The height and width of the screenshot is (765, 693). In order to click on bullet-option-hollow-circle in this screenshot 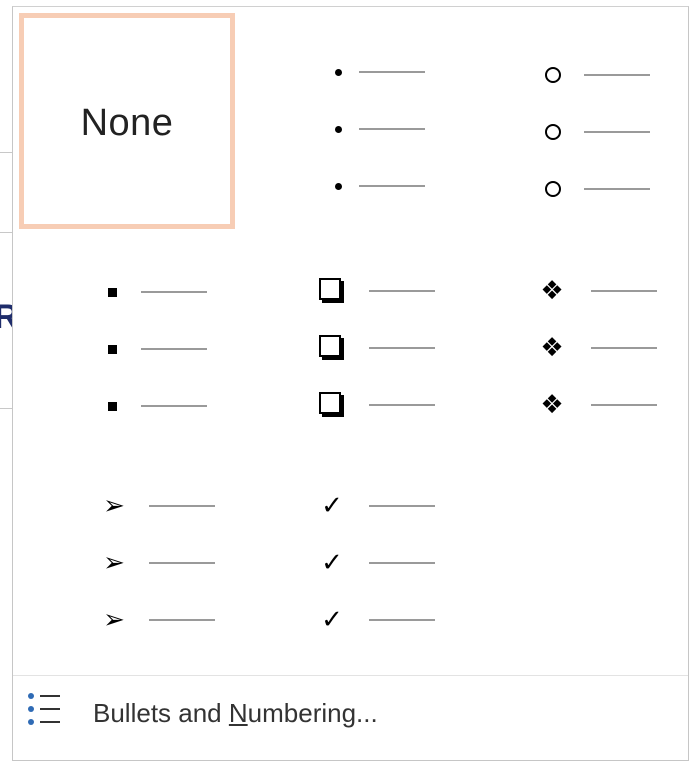, I will do `click(575, 121)`.